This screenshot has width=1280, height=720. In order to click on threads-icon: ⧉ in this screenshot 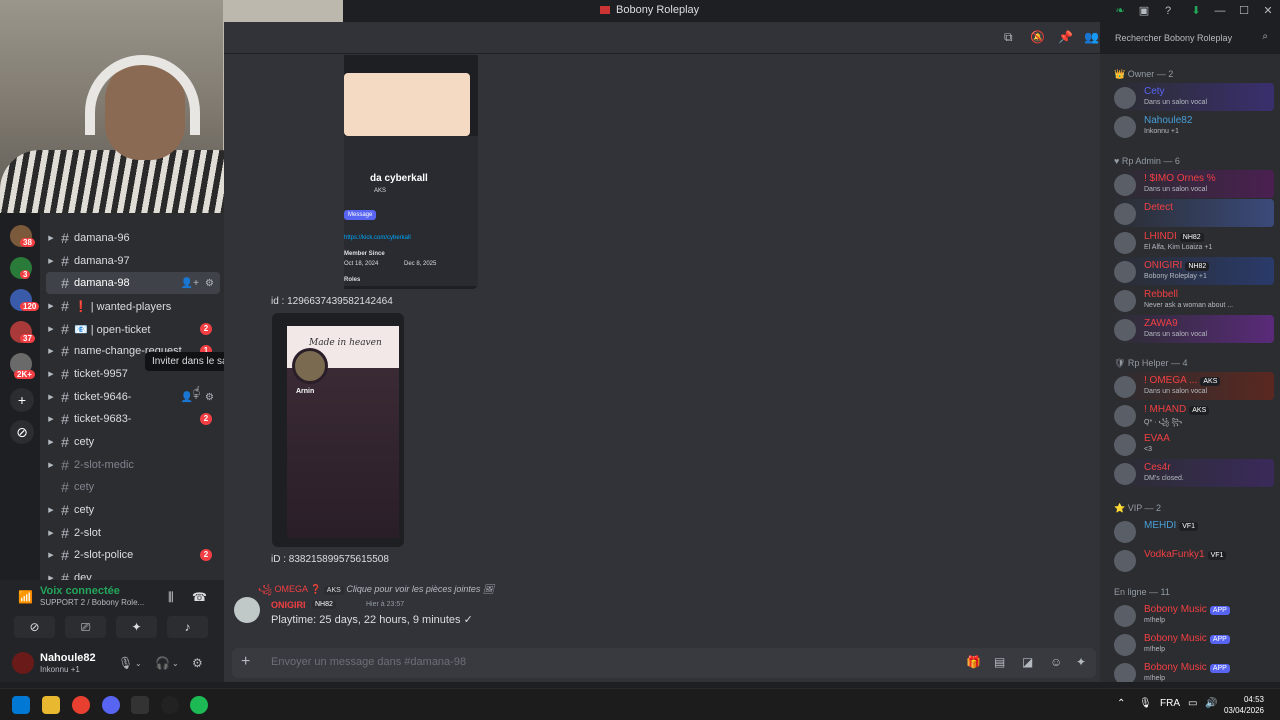, I will do `click(1008, 37)`.